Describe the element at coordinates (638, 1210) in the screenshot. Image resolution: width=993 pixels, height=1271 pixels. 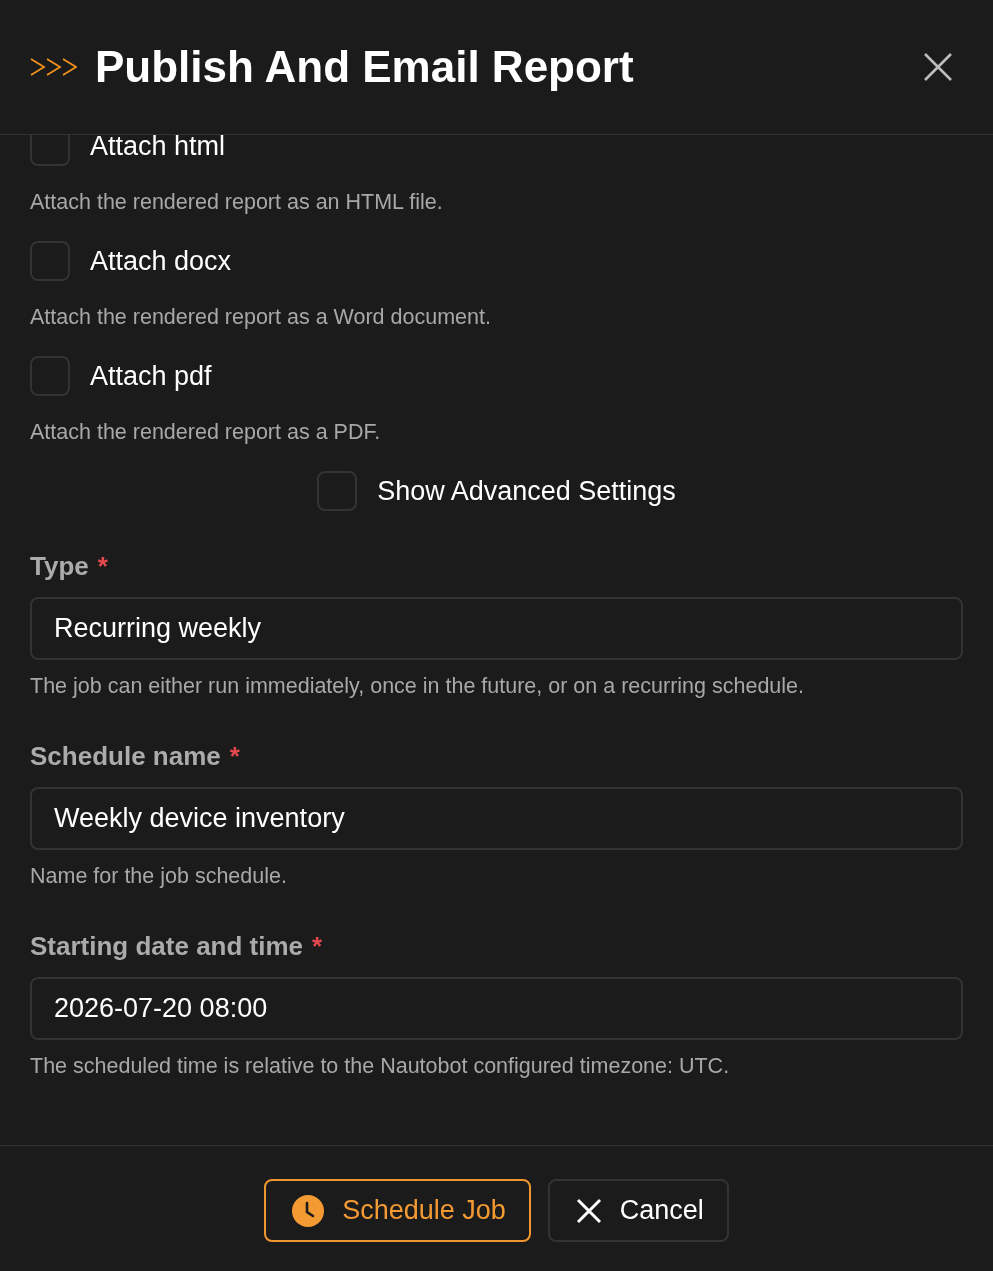
I see `cancel-button: Cancel` at that location.